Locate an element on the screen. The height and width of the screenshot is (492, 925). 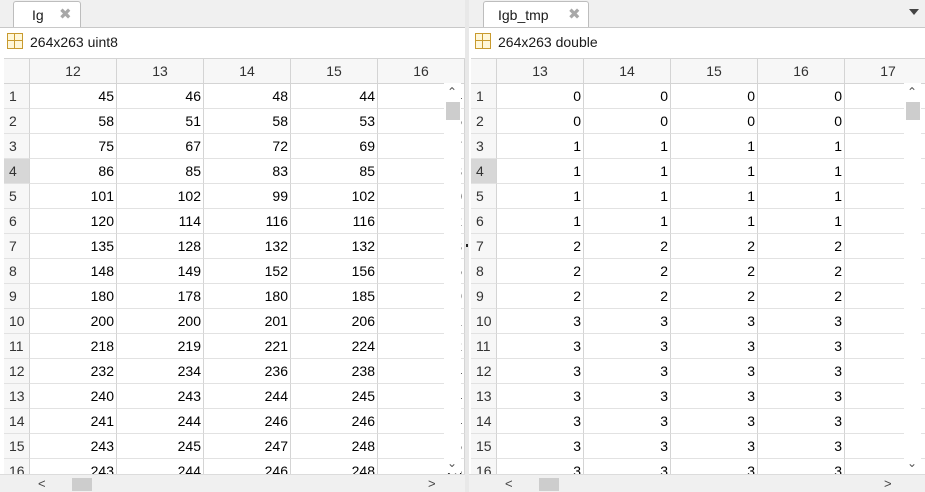
table-cell: 114 is located at coordinates (160, 221).